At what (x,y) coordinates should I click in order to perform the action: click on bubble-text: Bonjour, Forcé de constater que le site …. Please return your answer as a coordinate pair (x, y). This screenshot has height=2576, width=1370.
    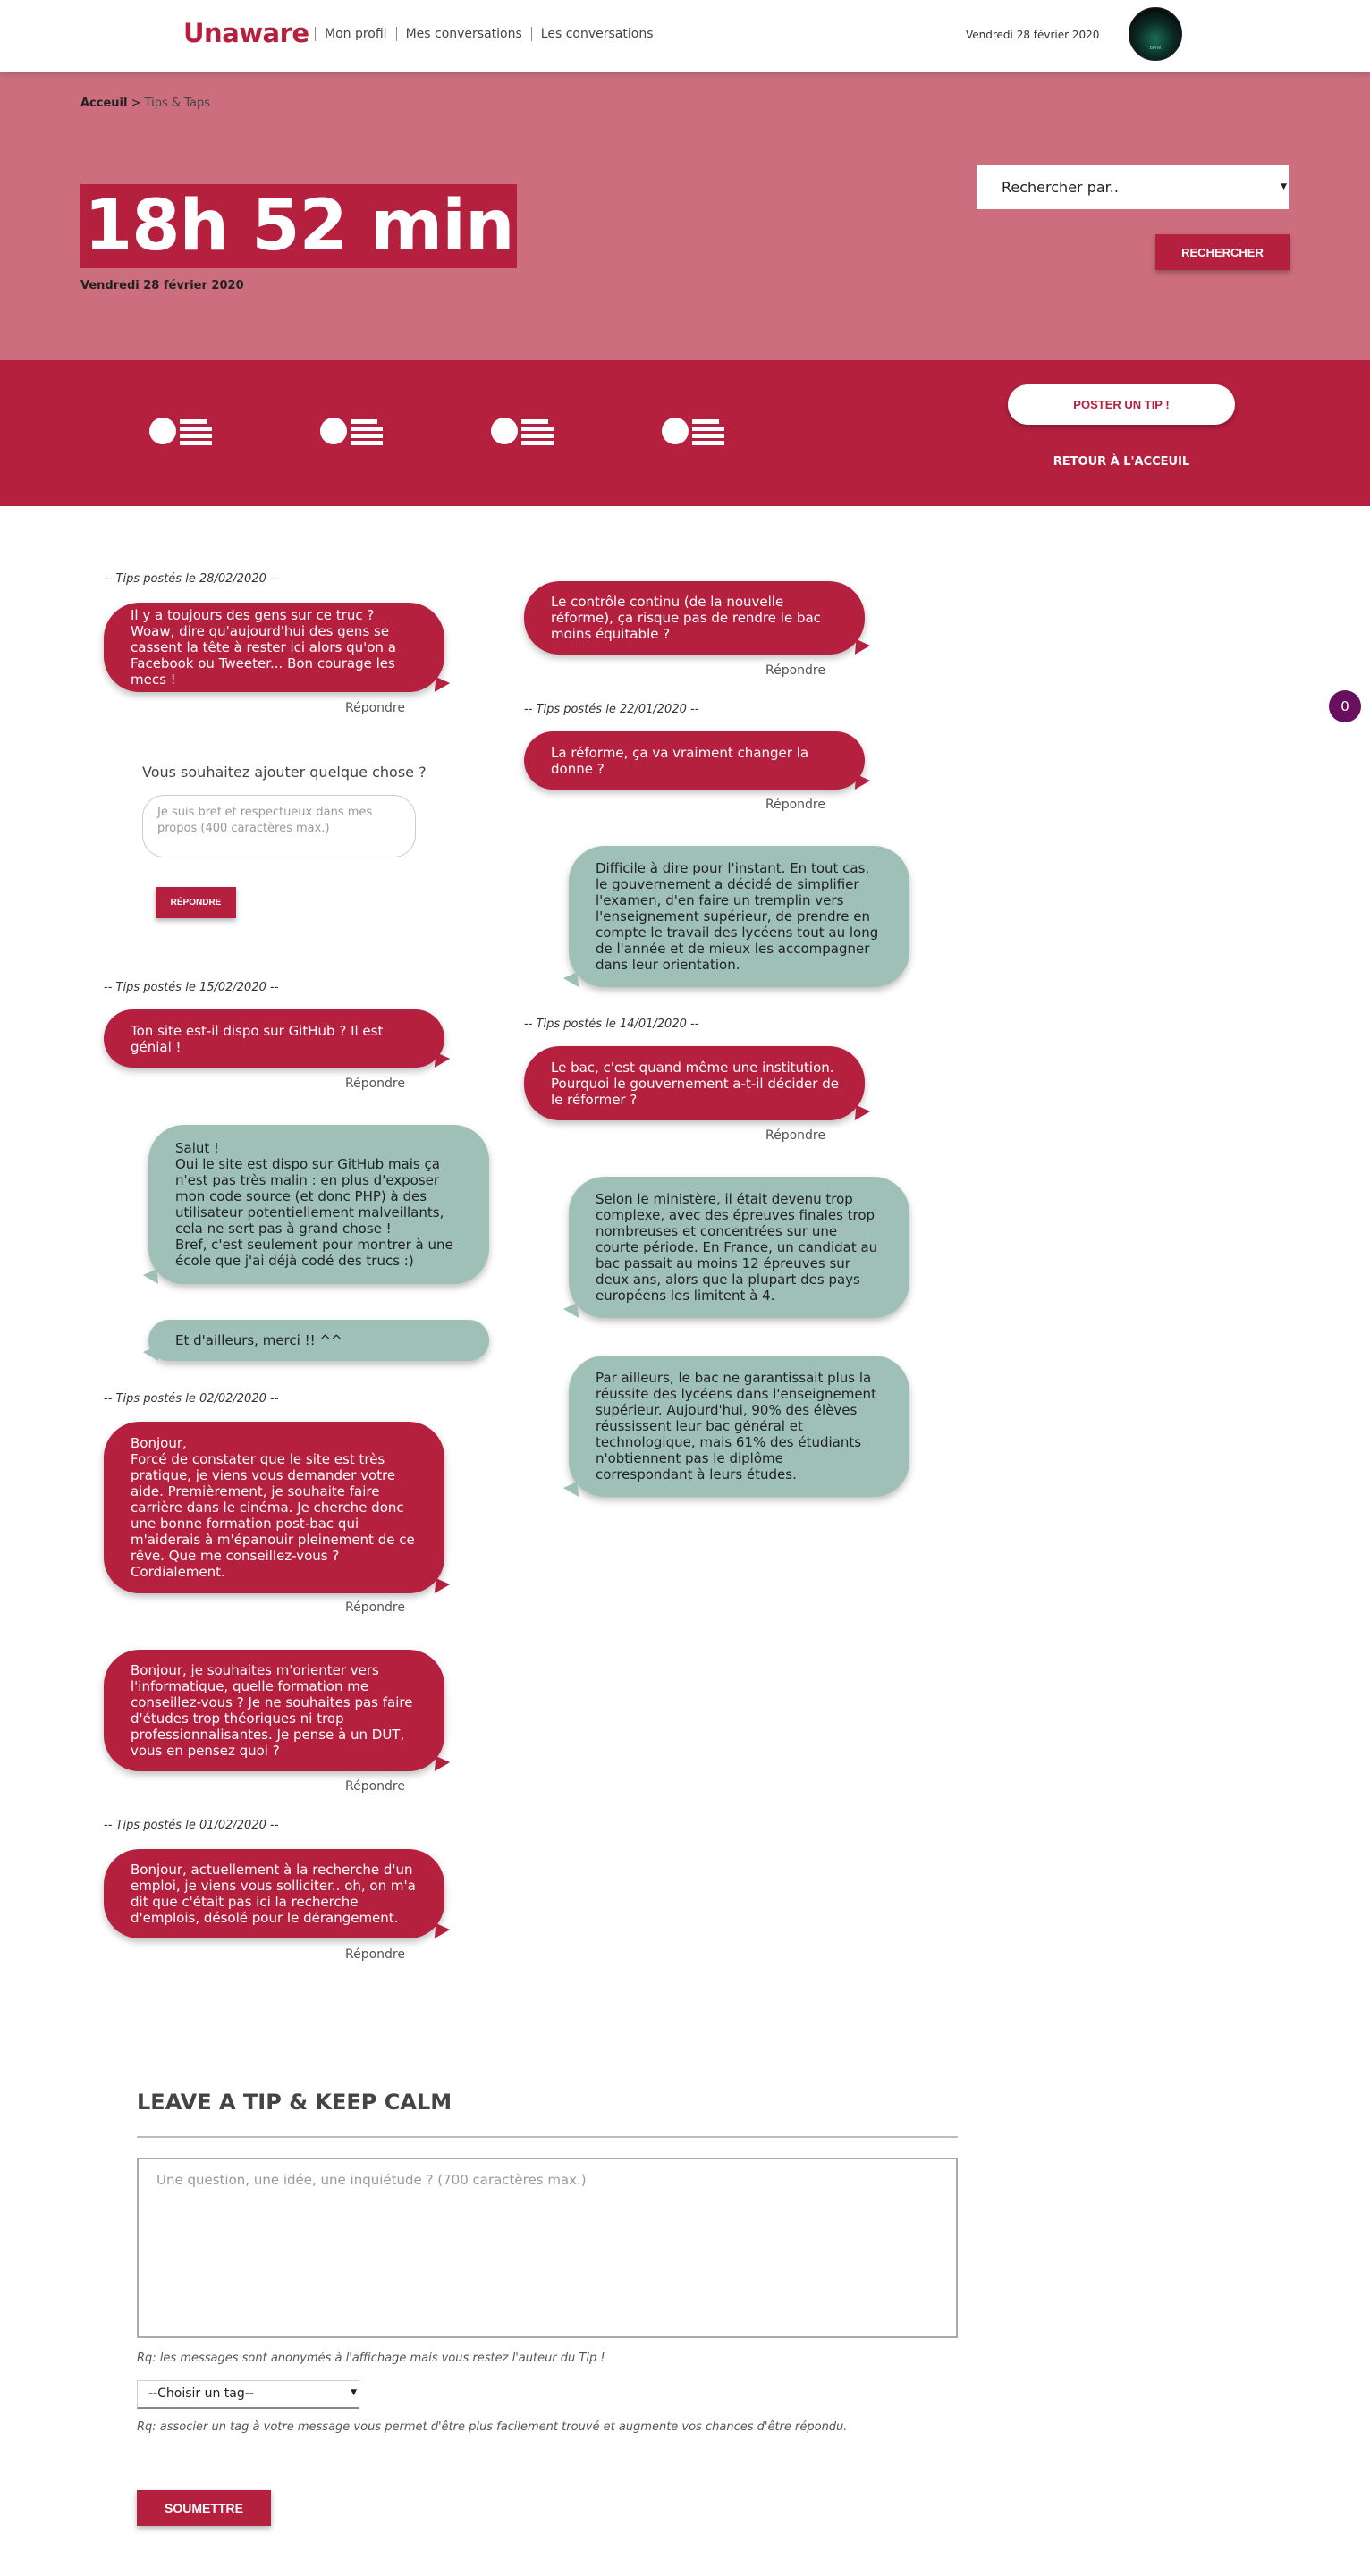
    Looking at the image, I should click on (273, 1507).